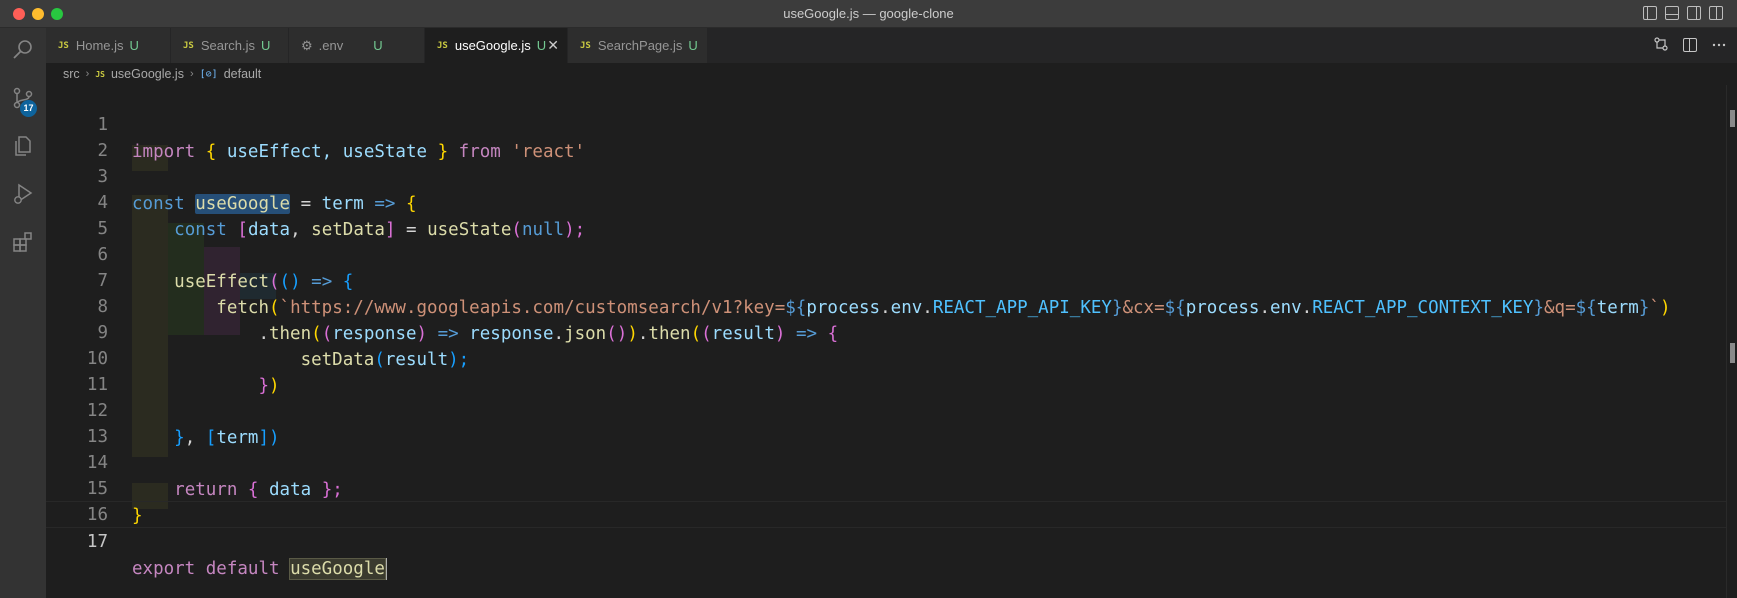  Describe the element at coordinates (99, 45) in the screenshot. I see `tab-label: Home.js` at that location.